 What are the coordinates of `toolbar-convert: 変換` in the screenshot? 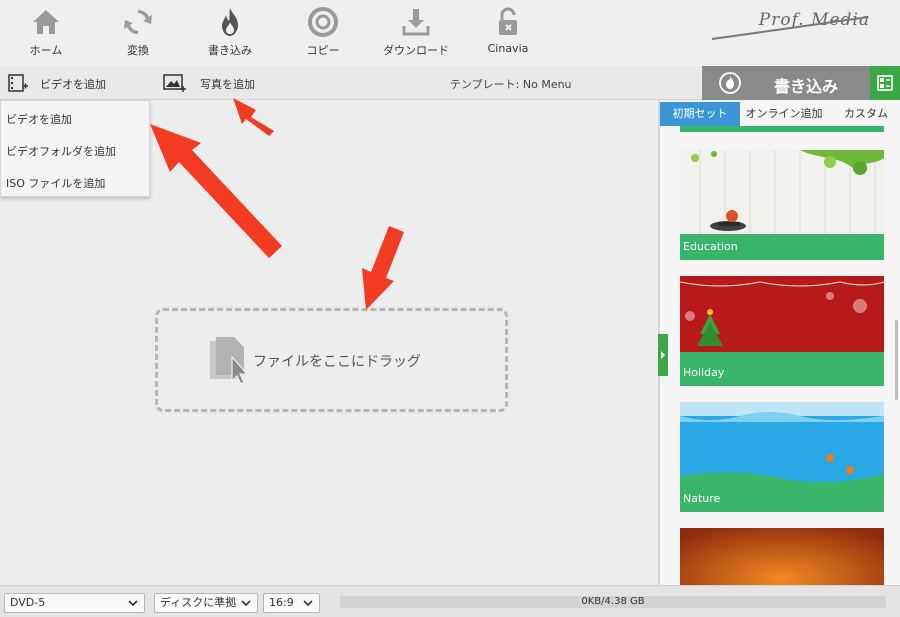 It's located at (138, 33).